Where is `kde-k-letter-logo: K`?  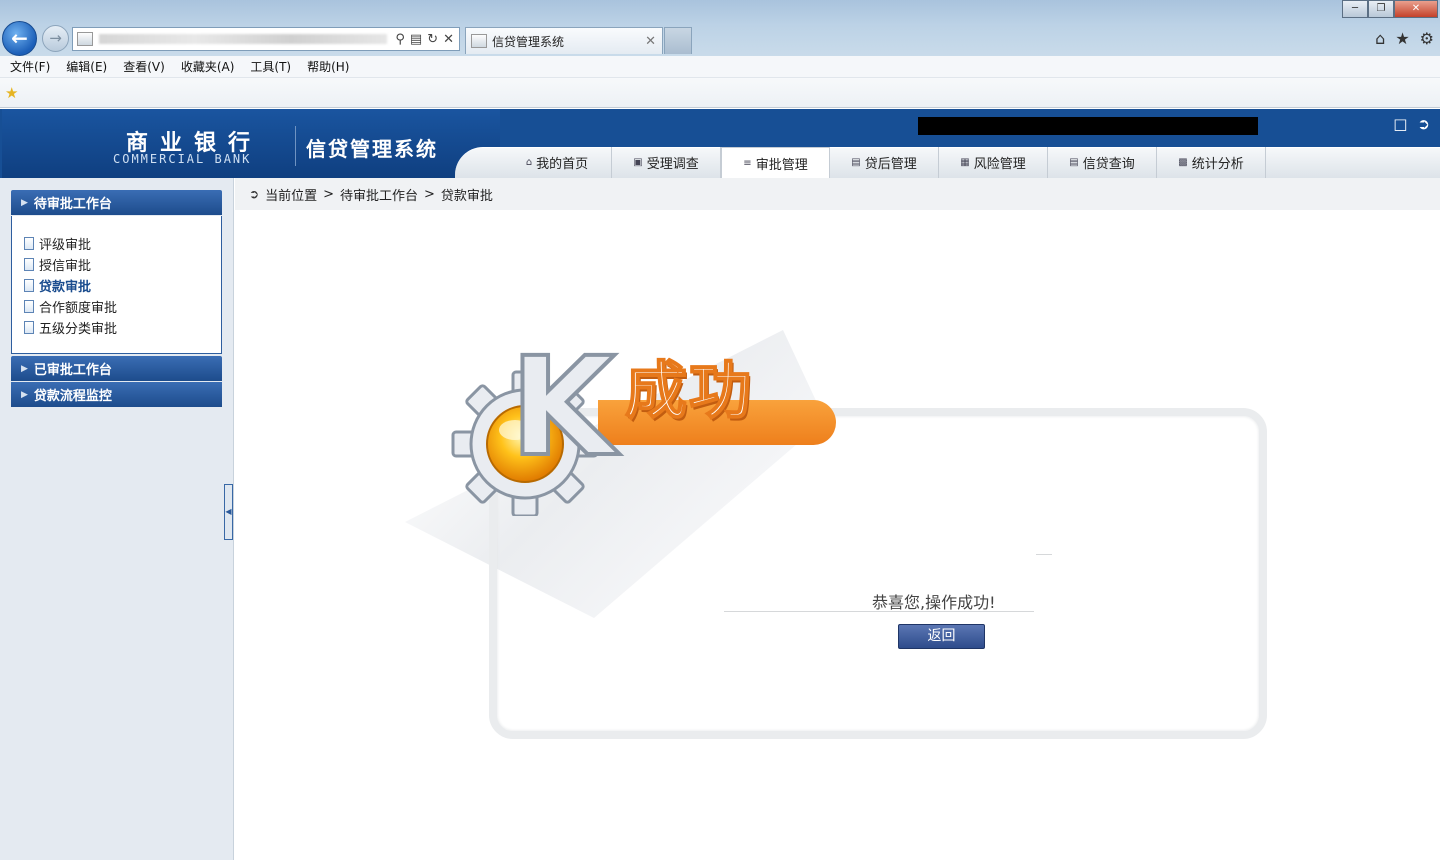 kde-k-letter-logo: K is located at coordinates (562, 408).